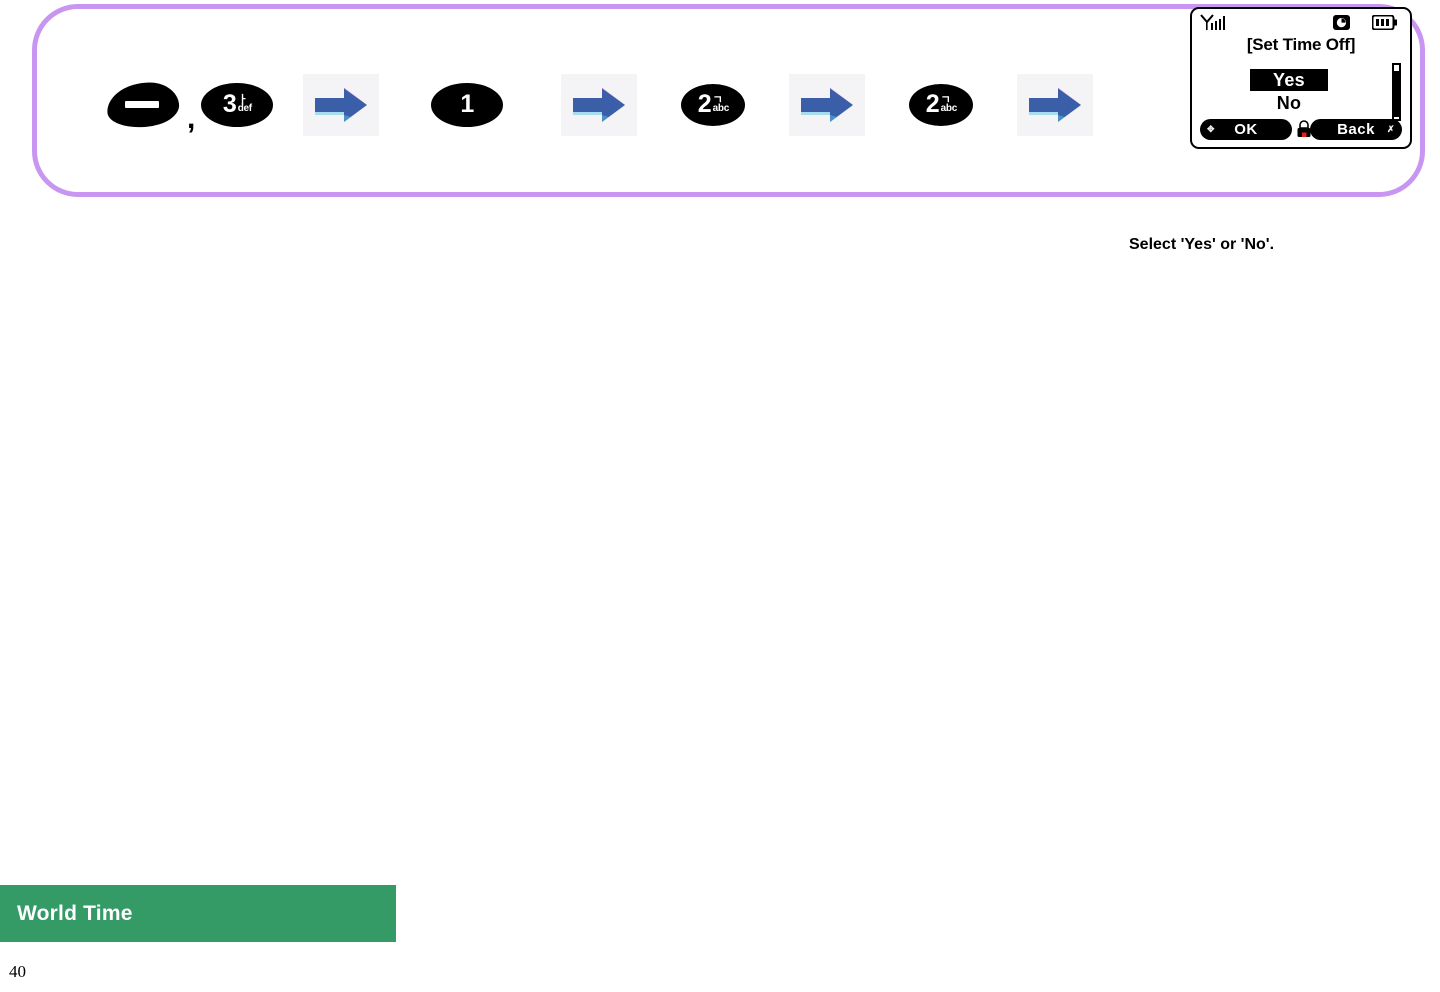 The height and width of the screenshot is (992, 1440). I want to click on phone-softkey-bar: ✥ OK Back ✗, so click(1301, 130).